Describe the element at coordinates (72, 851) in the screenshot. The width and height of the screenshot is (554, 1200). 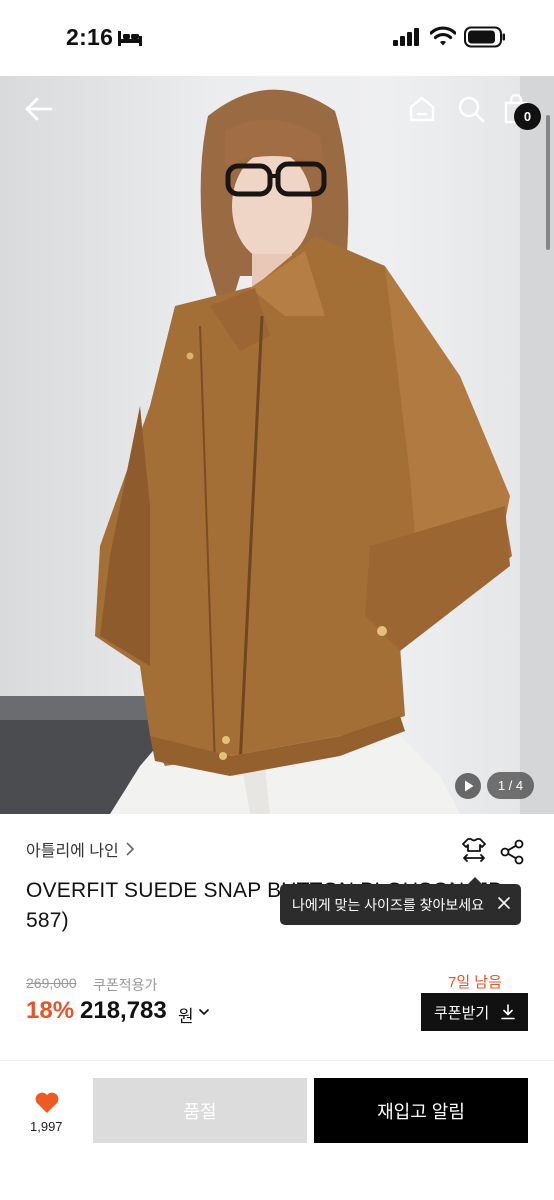
I see `brand-name: 아틀리에 나인` at that location.